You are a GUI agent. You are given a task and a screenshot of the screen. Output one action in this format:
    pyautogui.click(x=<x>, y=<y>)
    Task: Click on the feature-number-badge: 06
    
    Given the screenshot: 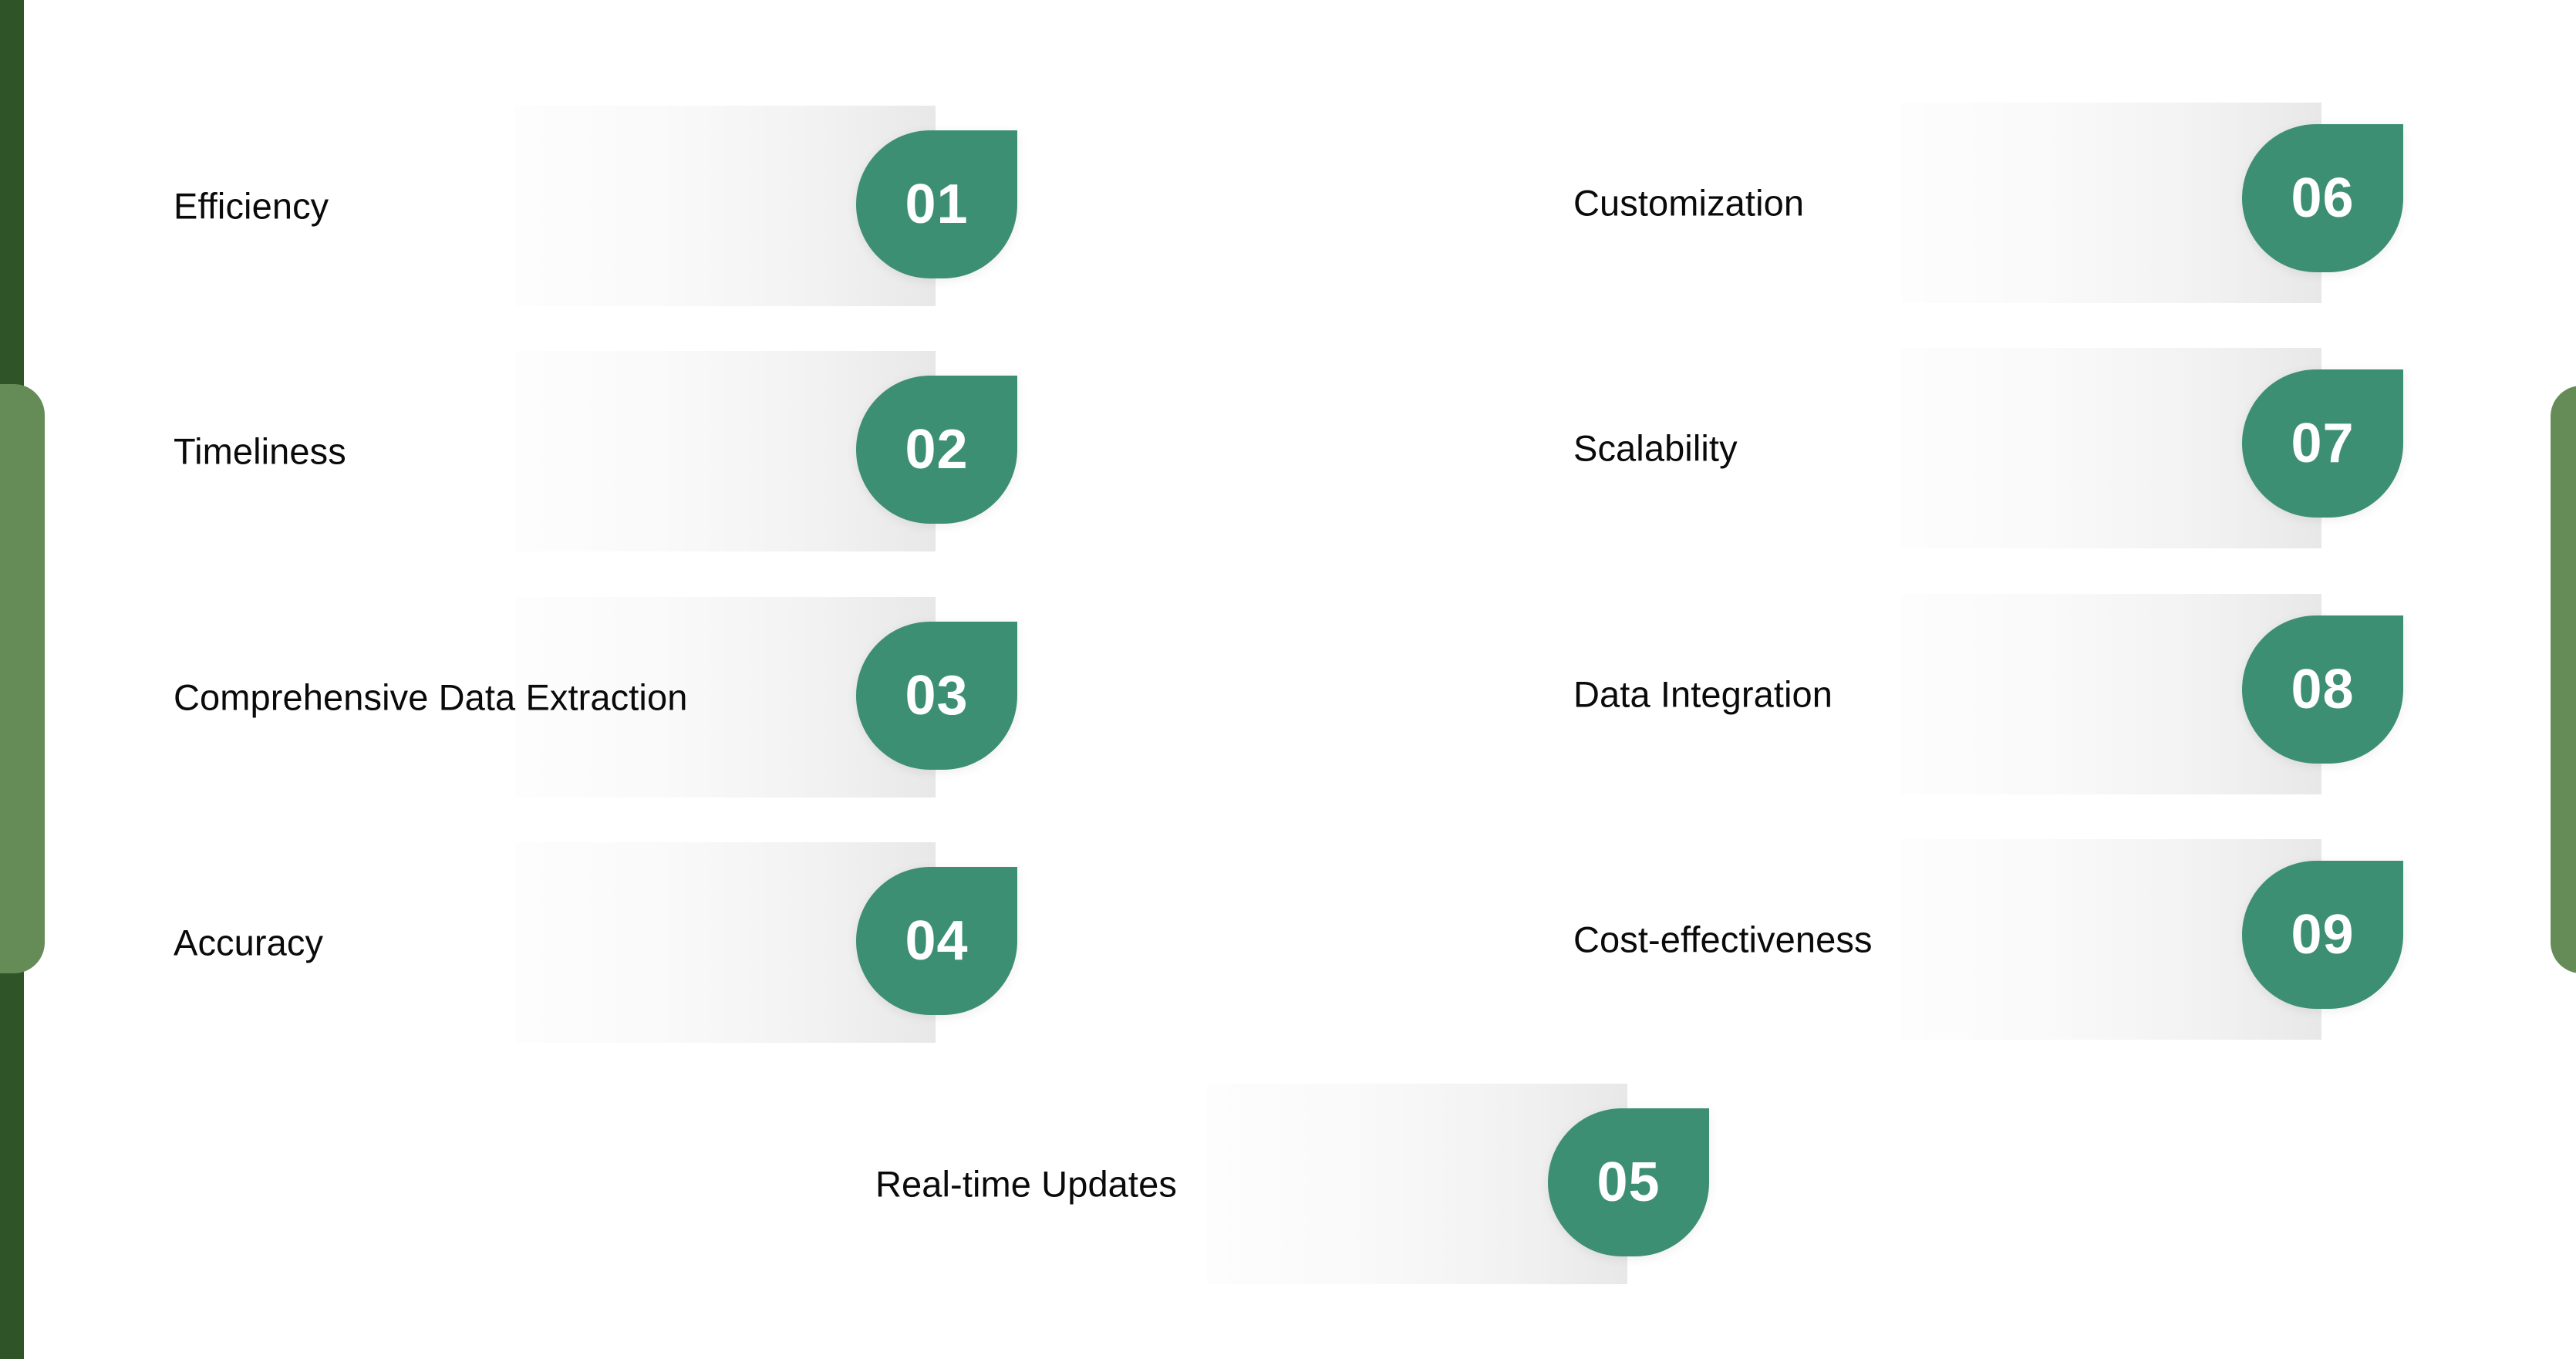 What is the action you would take?
    pyautogui.click(x=2322, y=198)
    